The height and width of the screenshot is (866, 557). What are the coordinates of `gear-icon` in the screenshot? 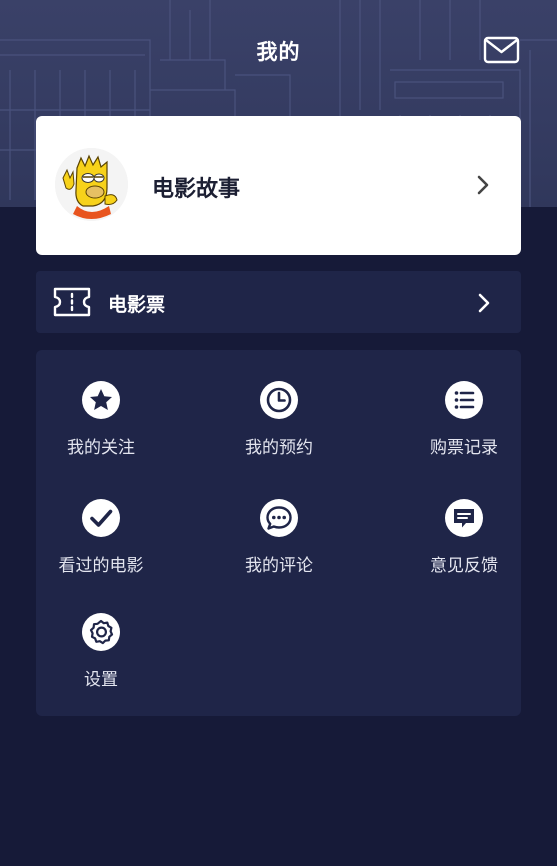 It's located at (101, 632).